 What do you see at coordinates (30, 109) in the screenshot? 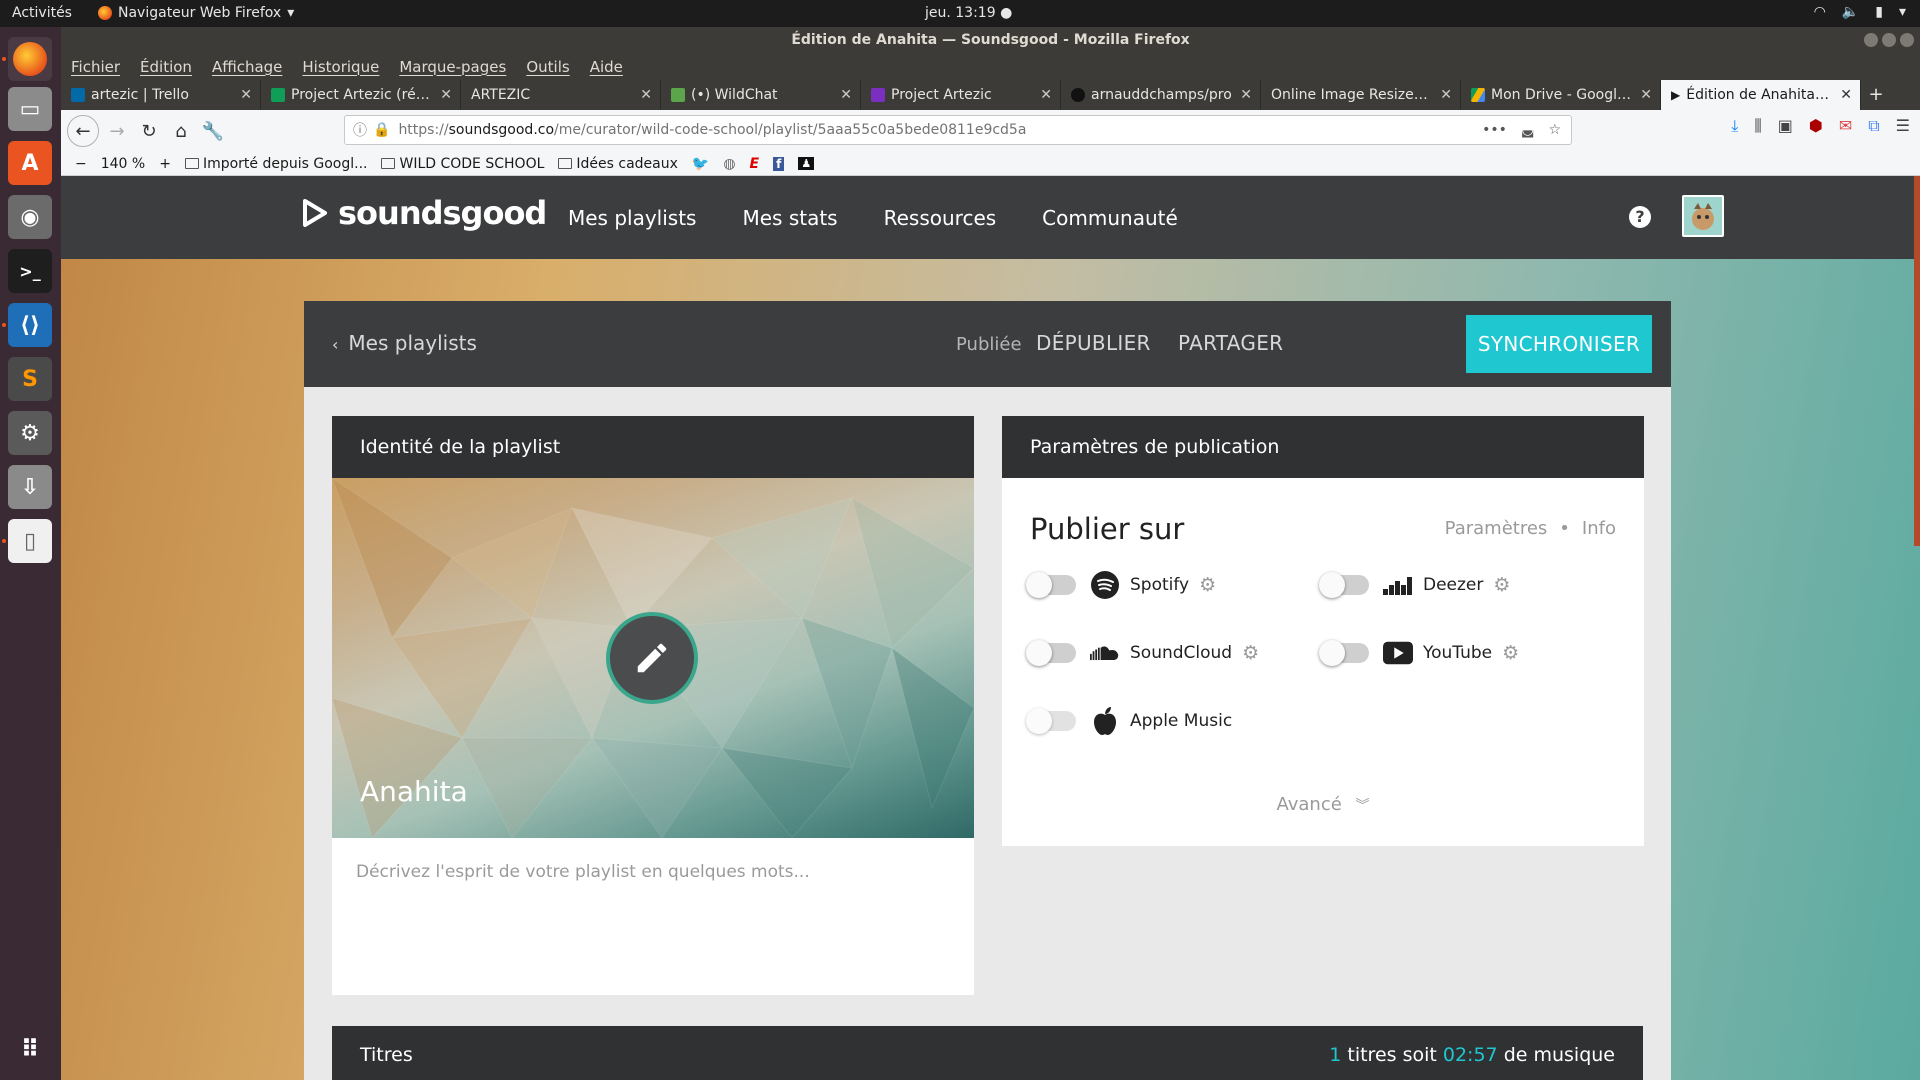
I see `dock-files: ▭` at bounding box center [30, 109].